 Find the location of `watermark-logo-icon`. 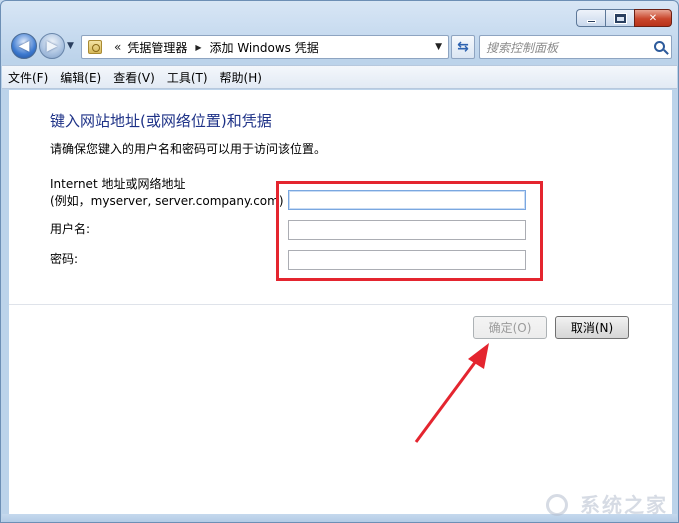

watermark-logo-icon is located at coordinates (557, 505).